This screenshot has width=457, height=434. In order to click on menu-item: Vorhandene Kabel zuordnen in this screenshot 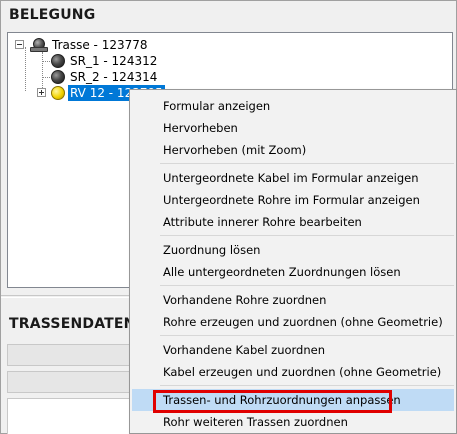, I will do `click(293, 350)`.